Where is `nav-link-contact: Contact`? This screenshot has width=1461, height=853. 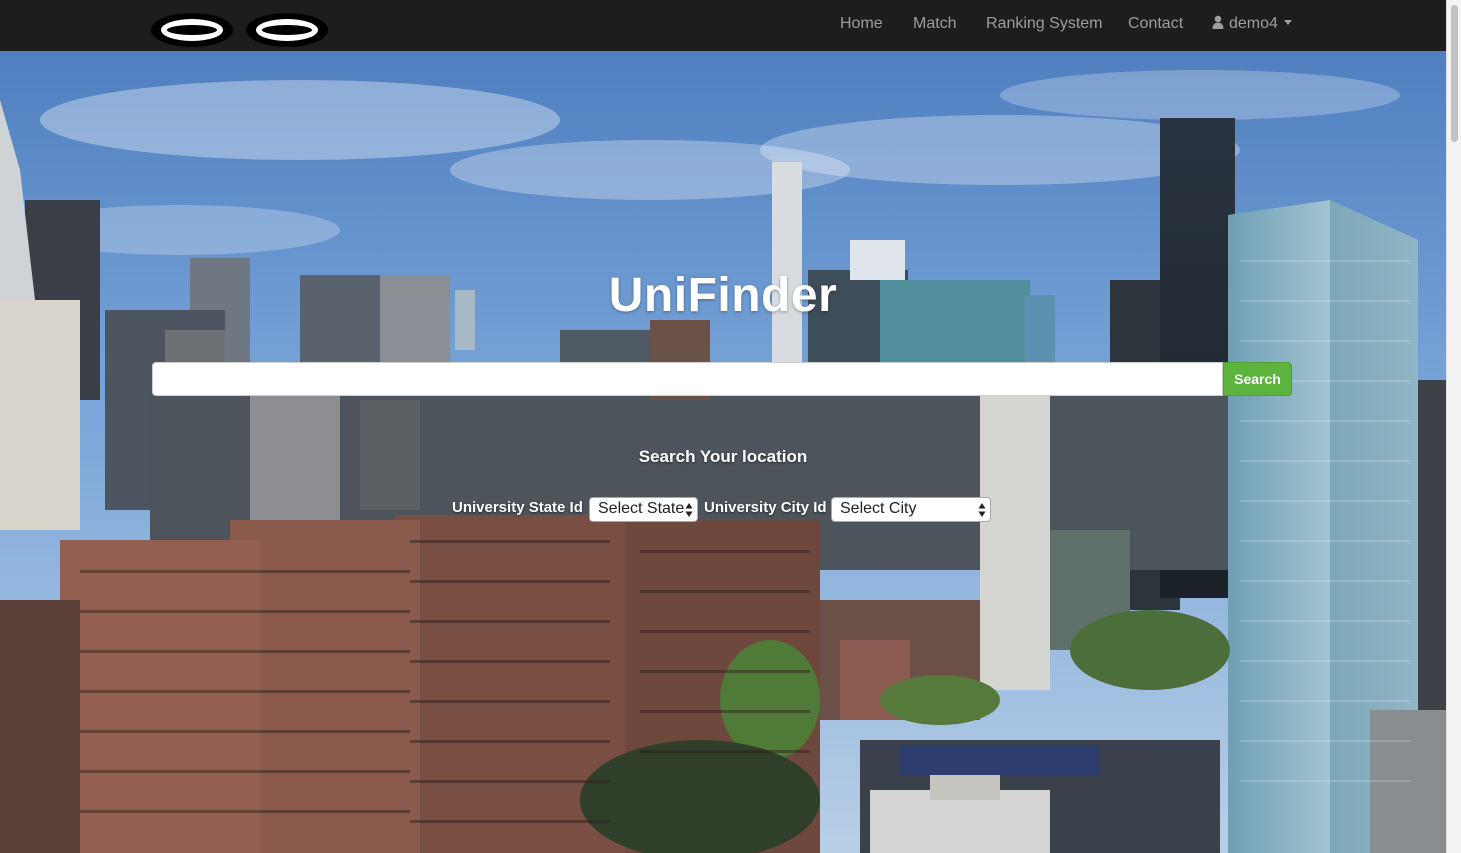 nav-link-contact: Contact is located at coordinates (1155, 24).